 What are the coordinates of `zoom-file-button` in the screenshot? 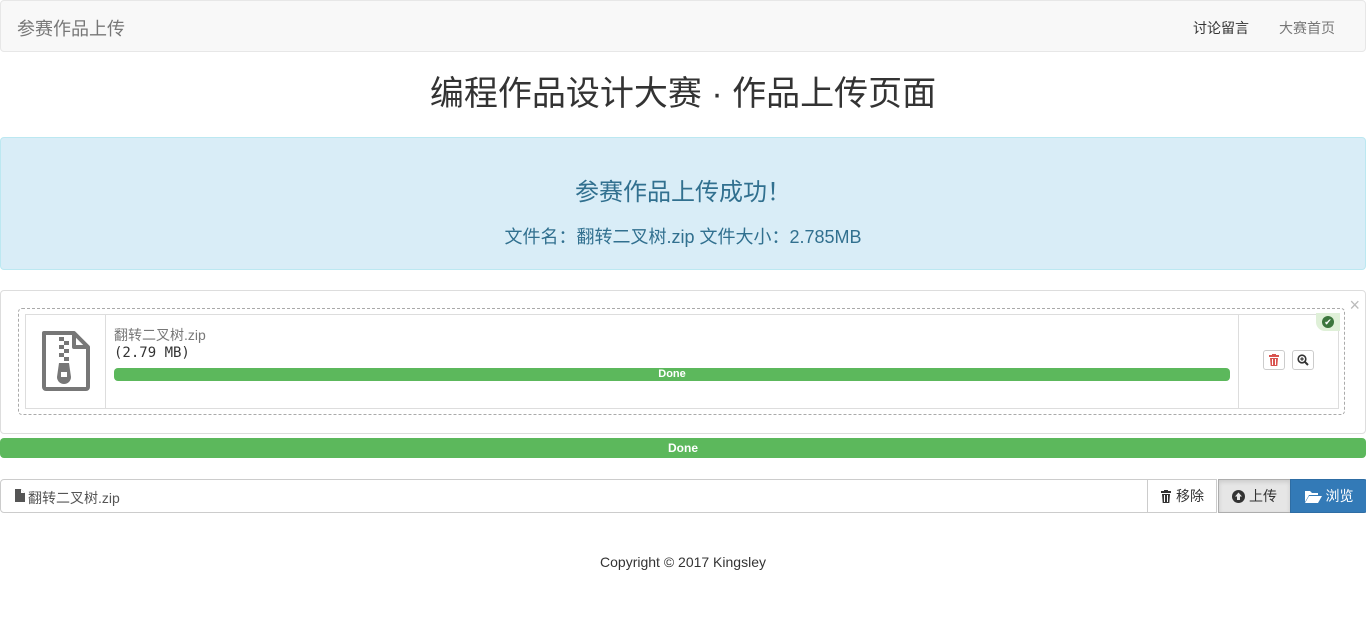 It's located at (1303, 360).